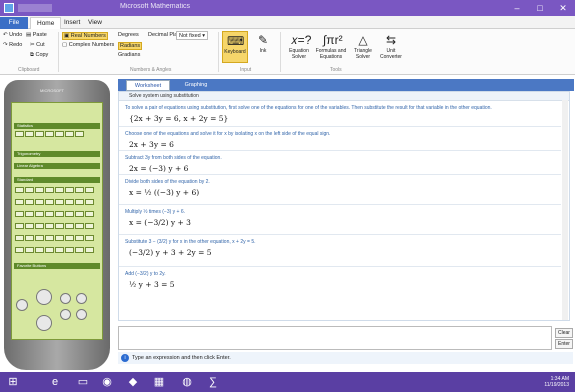 Image resolution: width=575 pixels, height=392 pixels. I want to click on enter-button: Enter, so click(564, 344).